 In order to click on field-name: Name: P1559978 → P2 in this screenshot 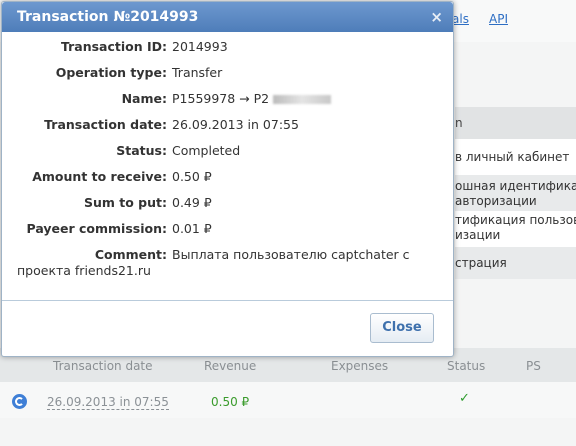, I will do `click(227, 101)`.